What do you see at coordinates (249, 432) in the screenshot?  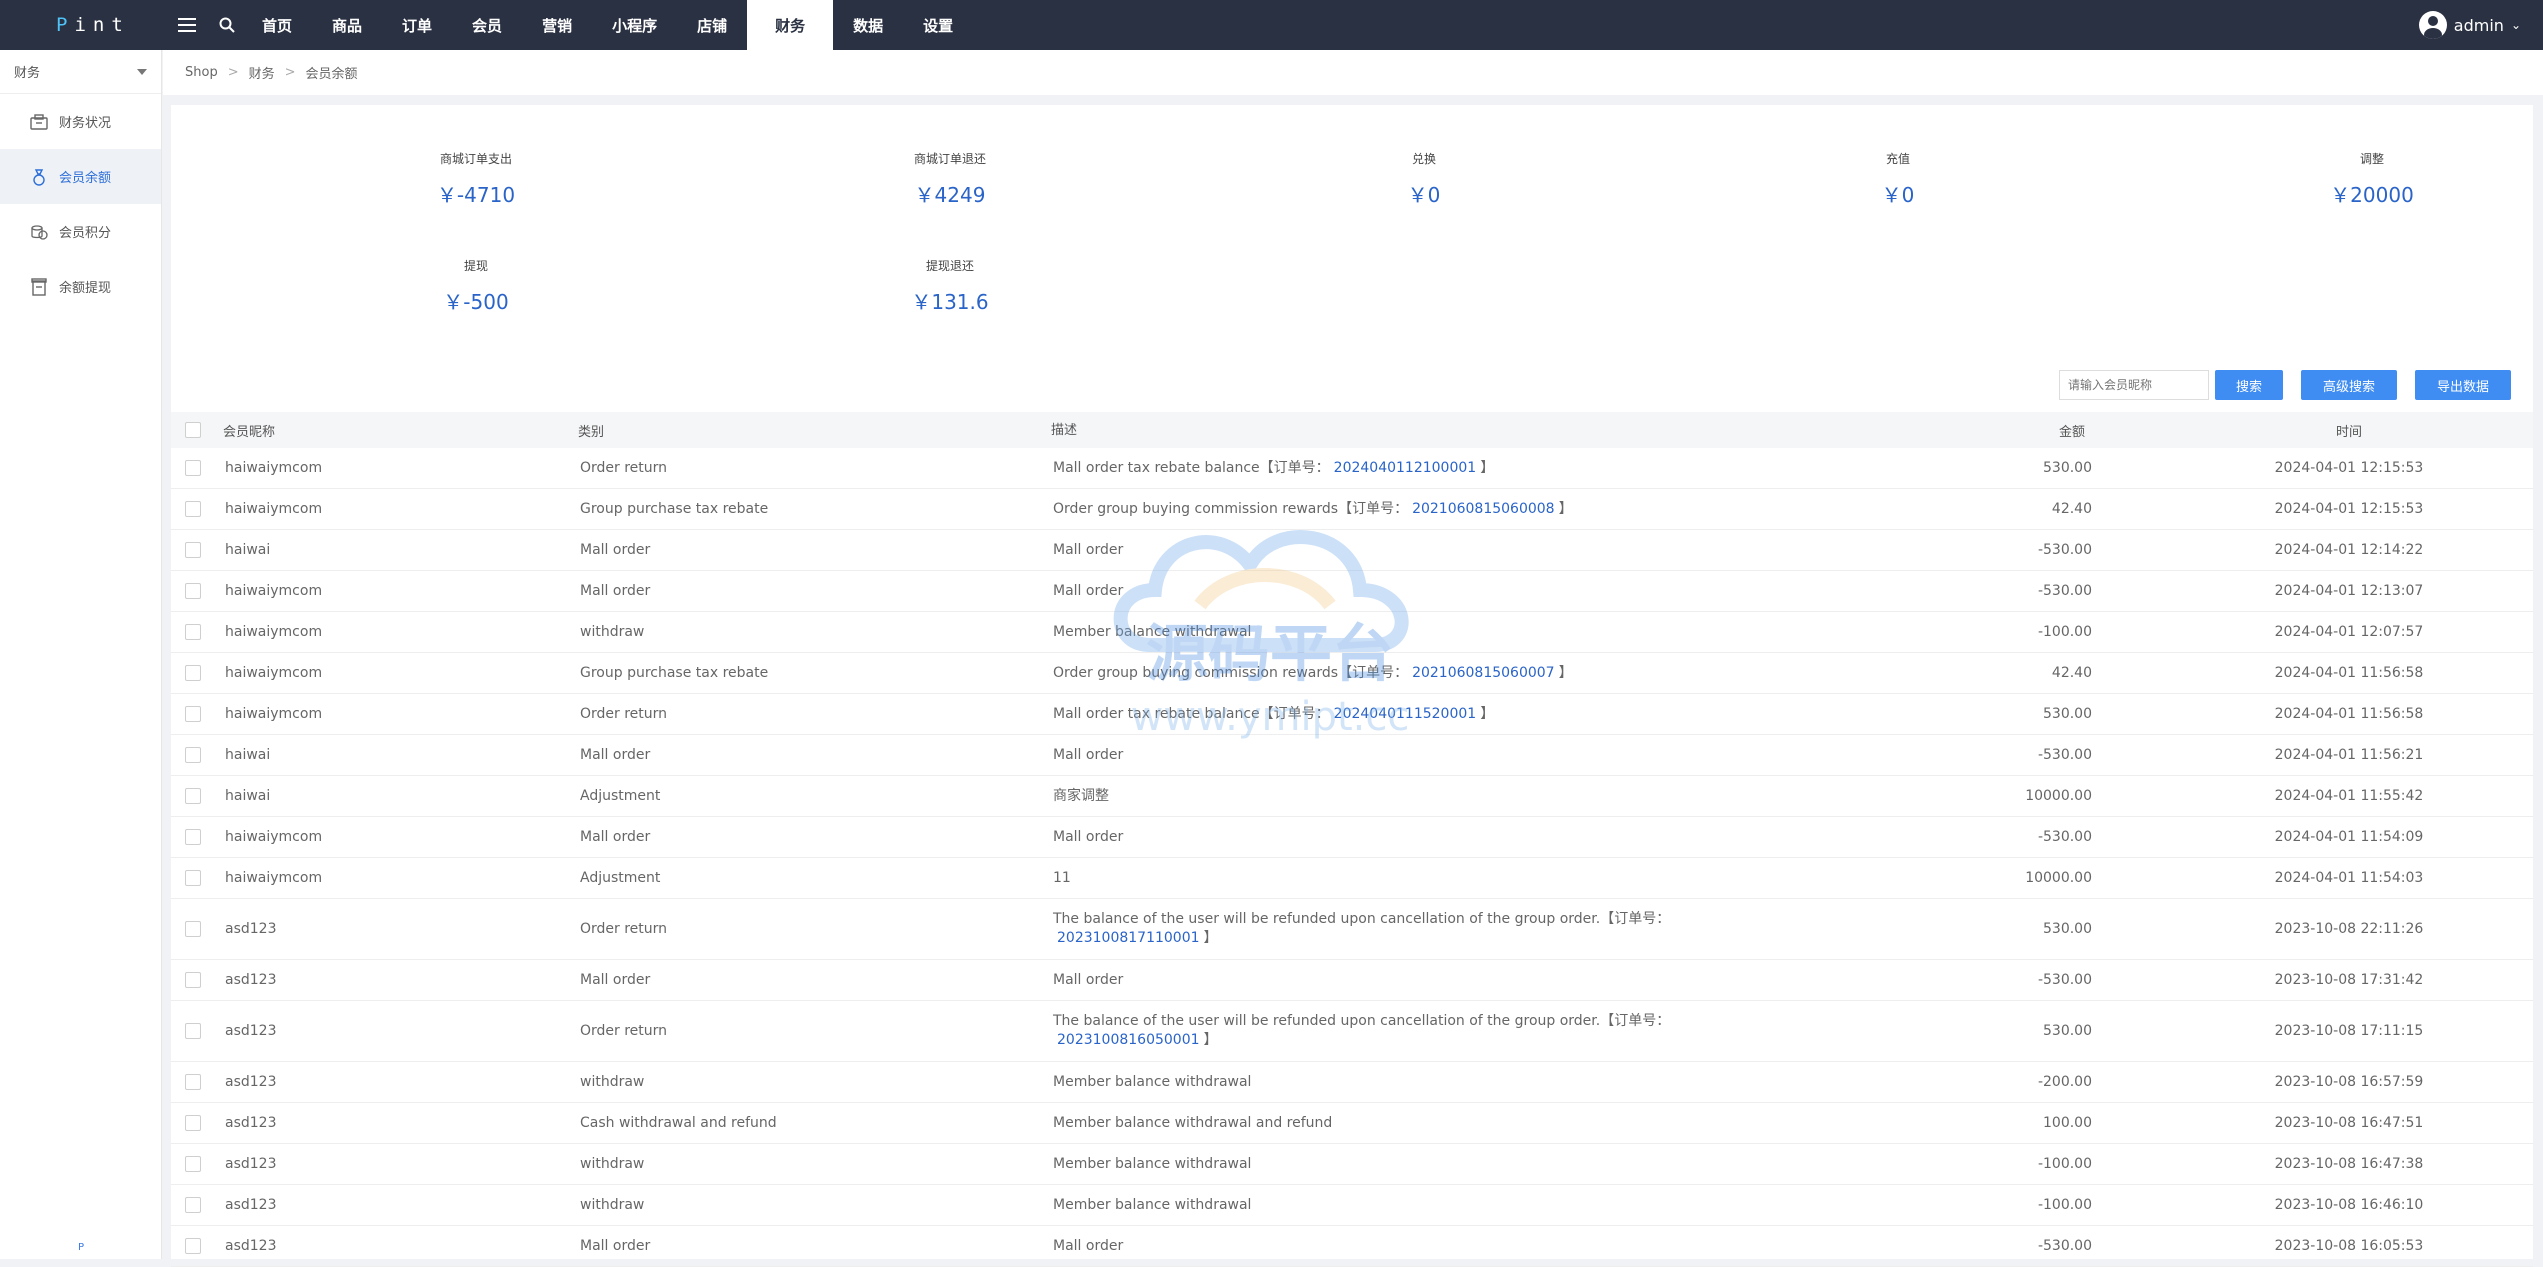 I see `header-member-name: 会员昵称` at bounding box center [249, 432].